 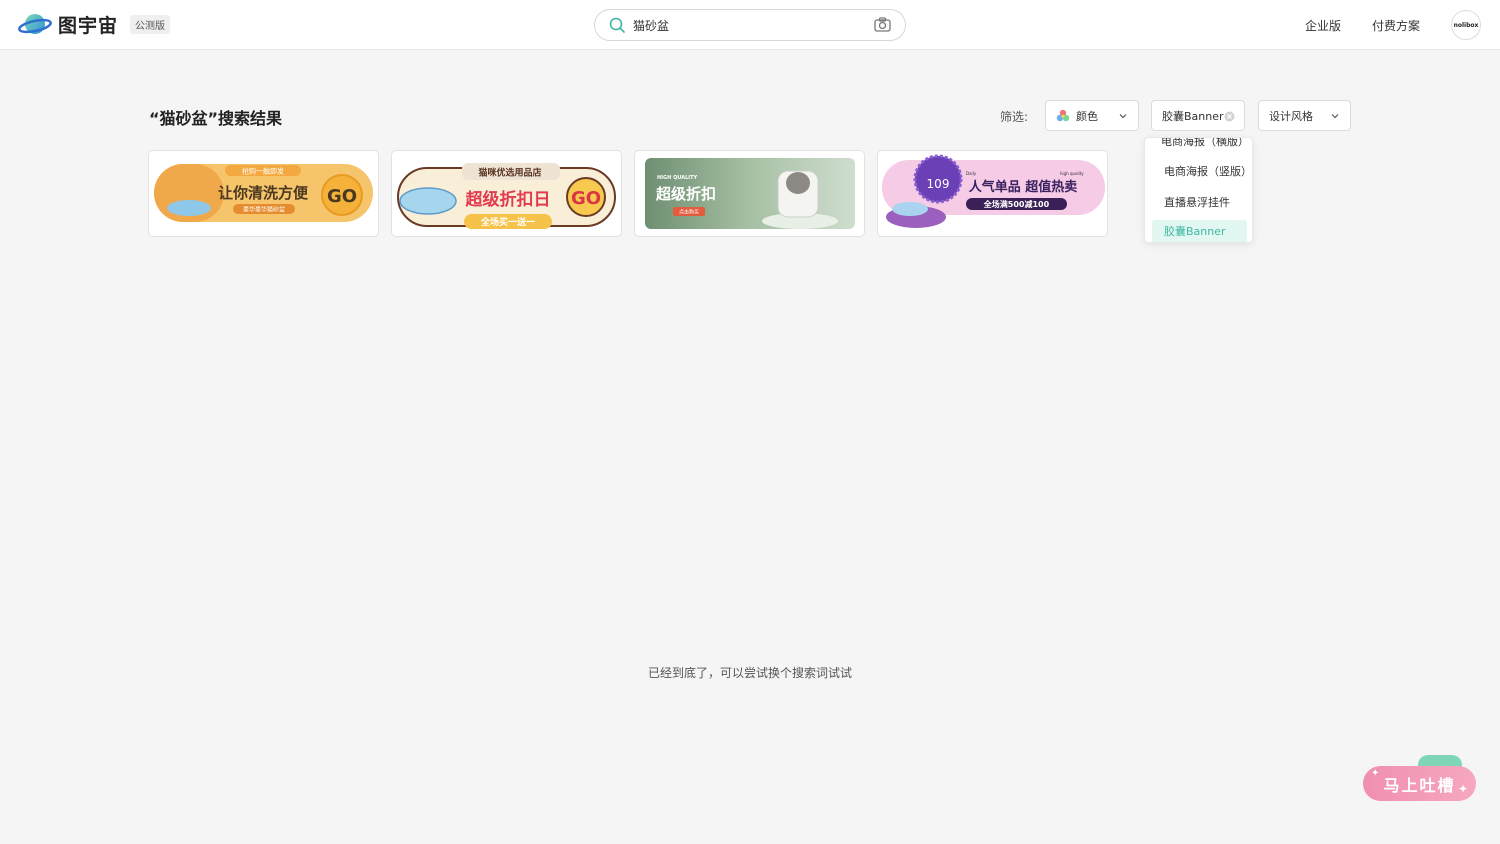 I want to click on color-wheel-icon, so click(x=1063, y=115).